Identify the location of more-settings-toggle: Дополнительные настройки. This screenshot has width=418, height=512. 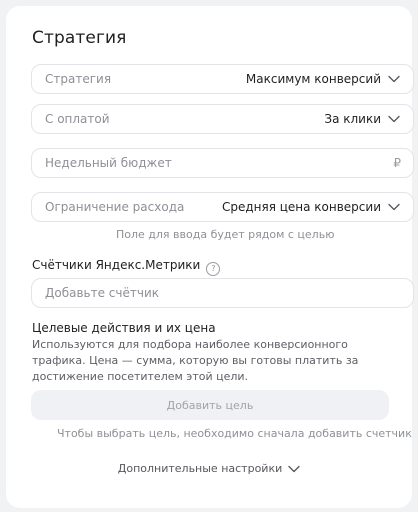
(209, 468).